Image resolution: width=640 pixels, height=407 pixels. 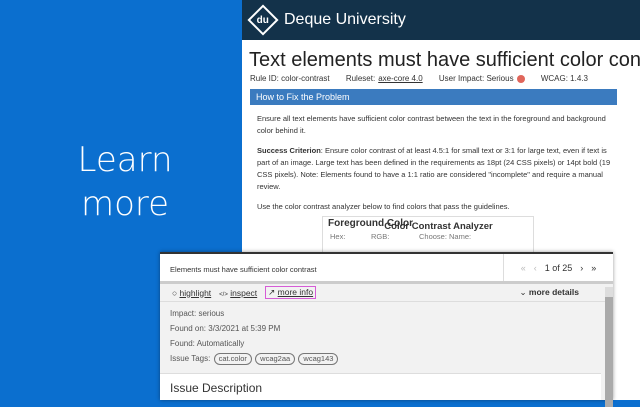 I want to click on fg-legend: Foreground Color, so click(x=370, y=223).